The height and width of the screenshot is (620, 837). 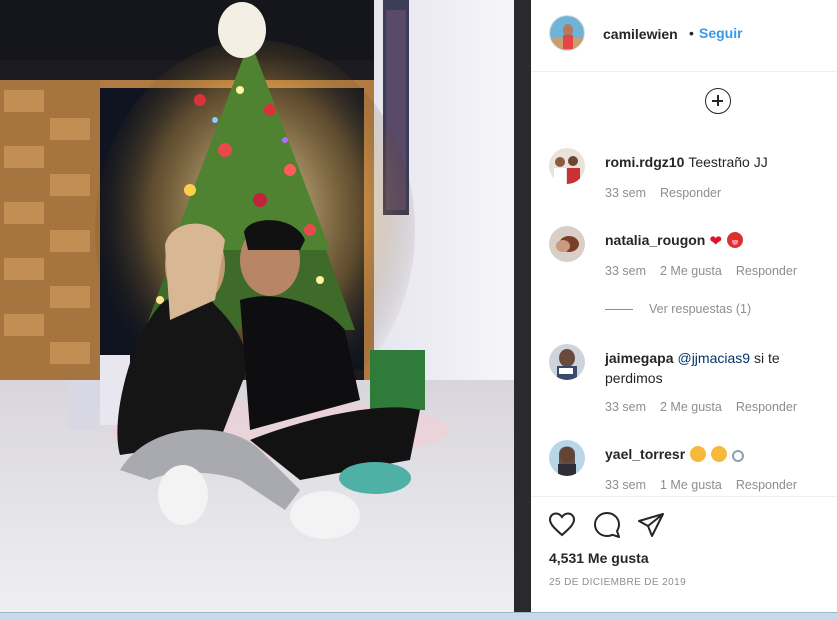 What do you see at coordinates (734, 240) in the screenshot?
I see `tongue-face-emoji` at bounding box center [734, 240].